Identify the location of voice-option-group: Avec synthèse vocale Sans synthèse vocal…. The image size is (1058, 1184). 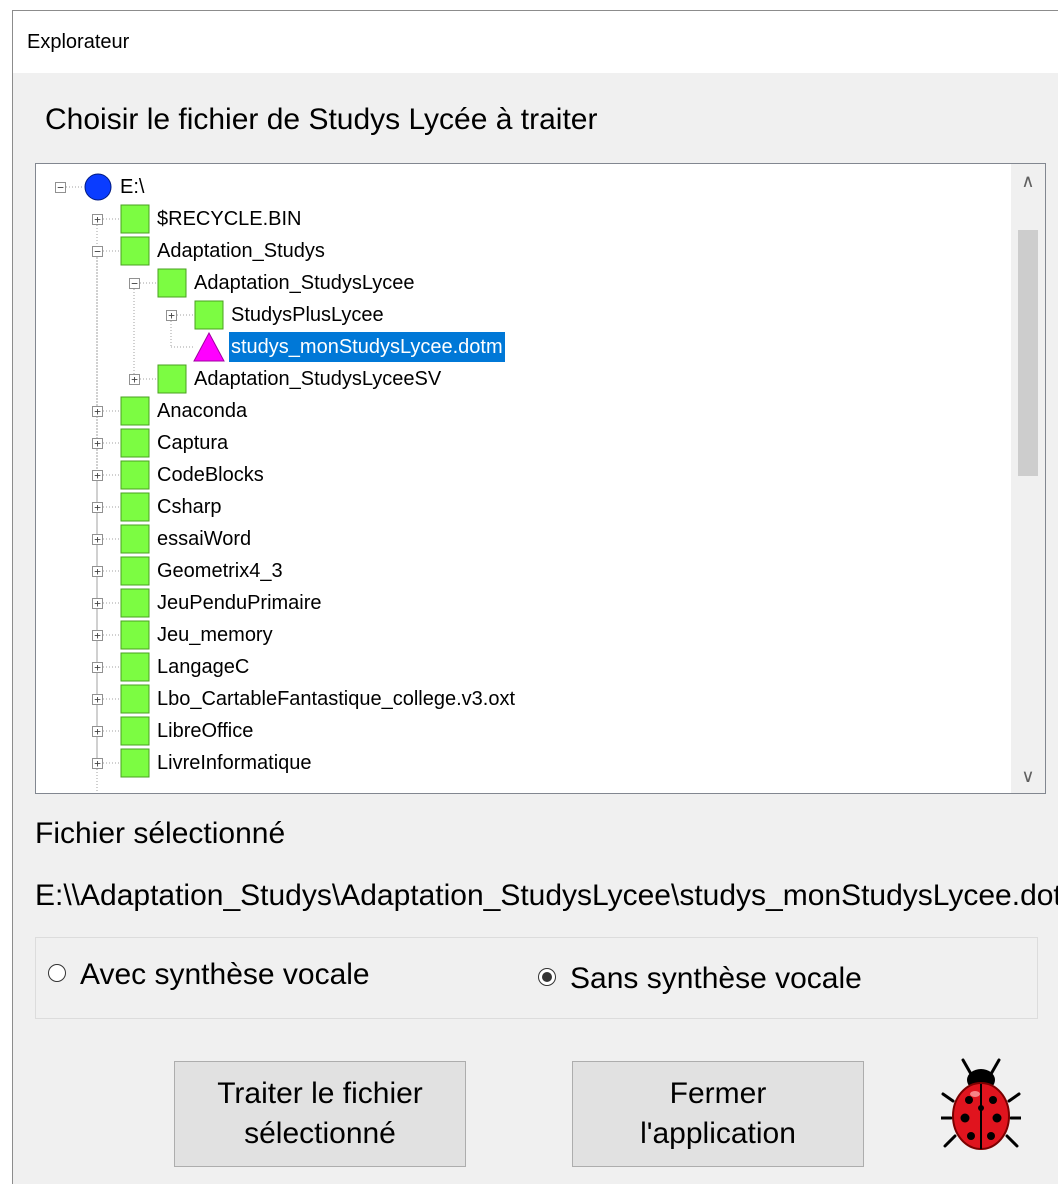
(536, 978).